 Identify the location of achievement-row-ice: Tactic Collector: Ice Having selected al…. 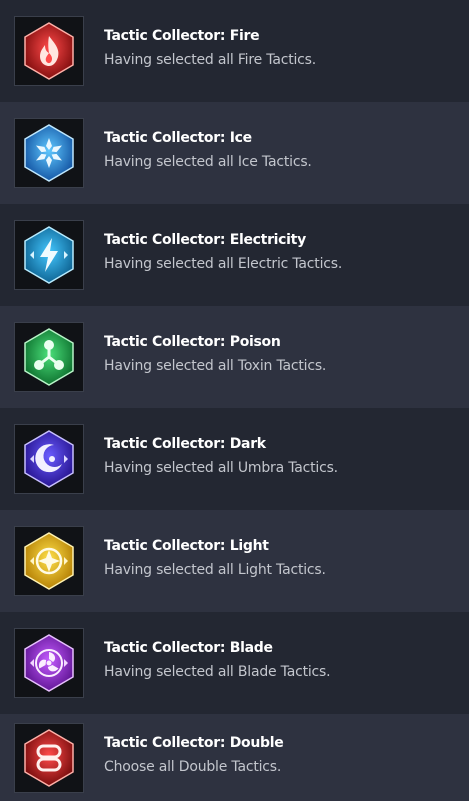
(234, 153).